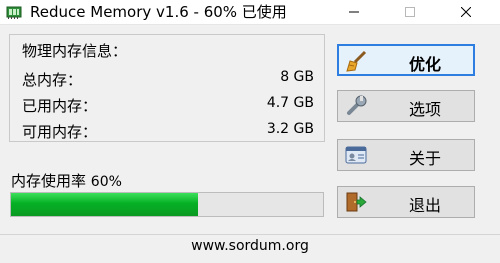 The width and height of the screenshot is (500, 263). Describe the element at coordinates (250, 246) in the screenshot. I see `footer-link: www.sordum.org` at that location.